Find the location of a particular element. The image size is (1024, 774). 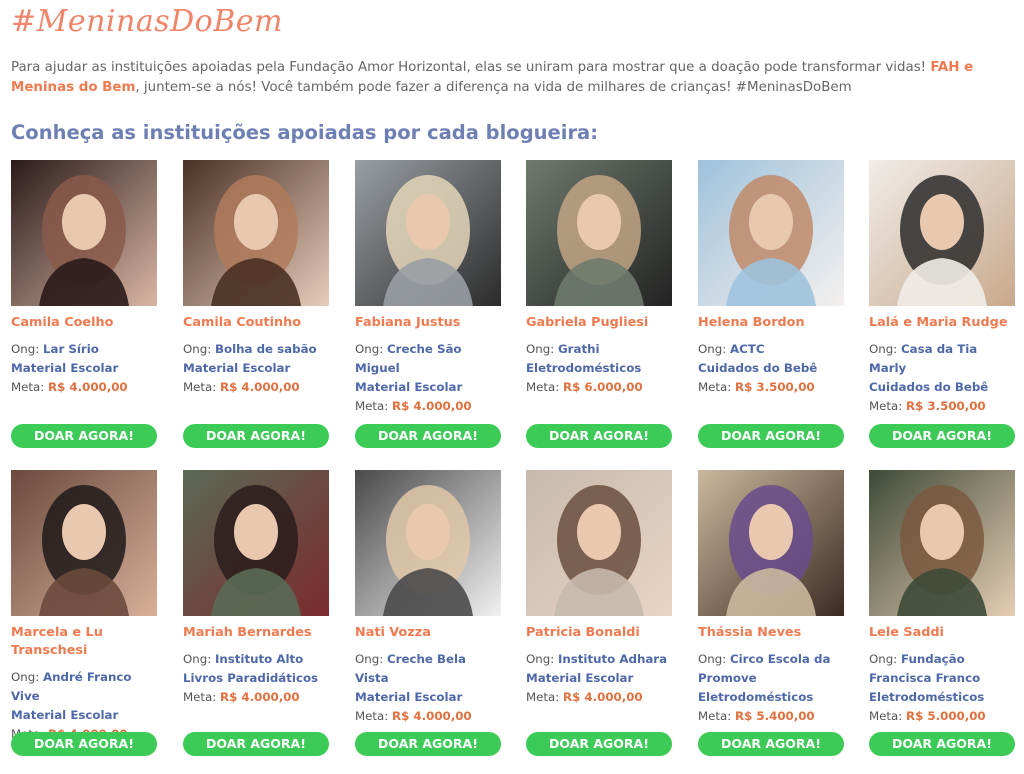

ong-line: Ong: Instituto Adhara is located at coordinates (599, 659).